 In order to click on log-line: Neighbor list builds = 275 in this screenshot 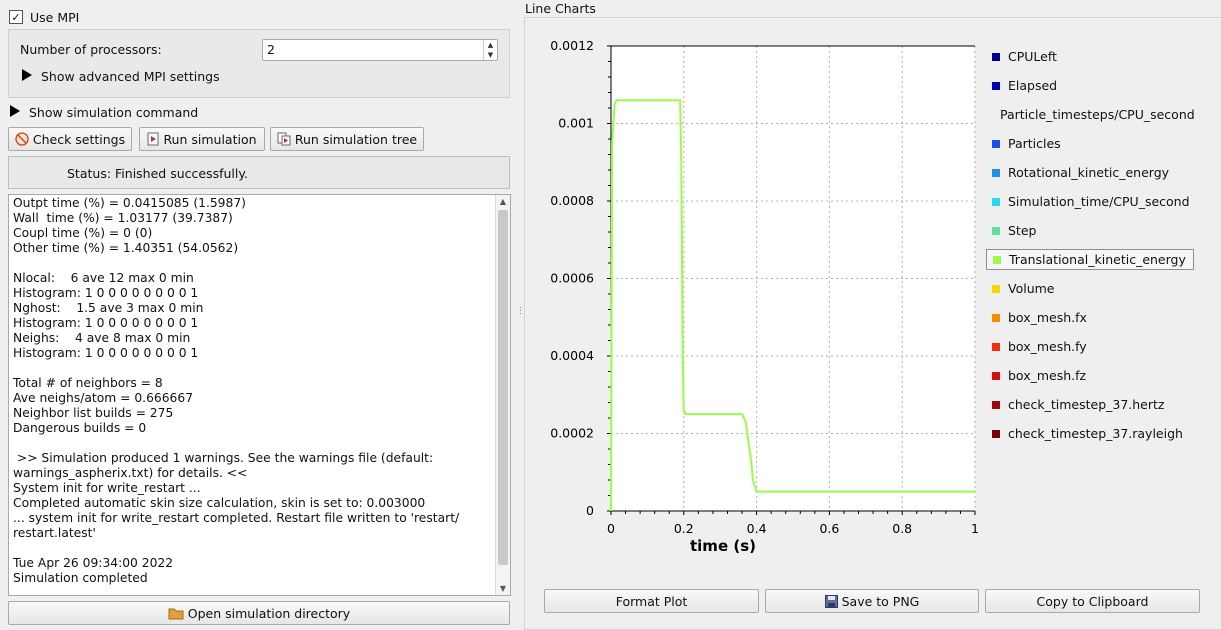, I will do `click(93, 413)`.